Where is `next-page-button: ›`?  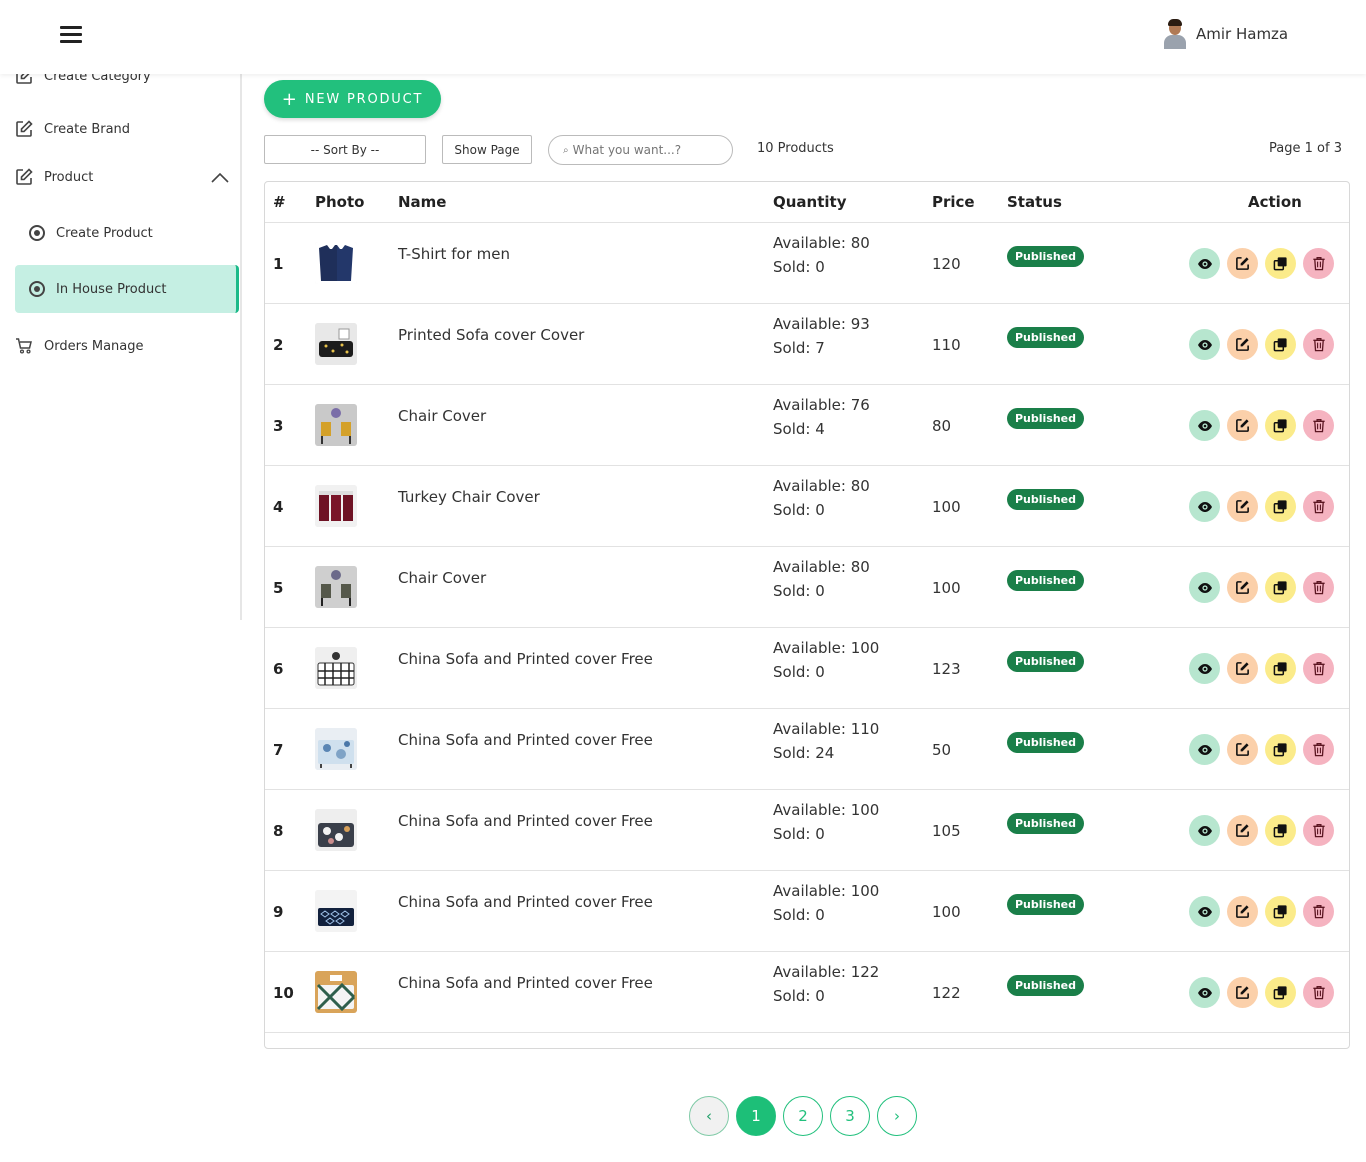 next-page-button: › is located at coordinates (897, 1116).